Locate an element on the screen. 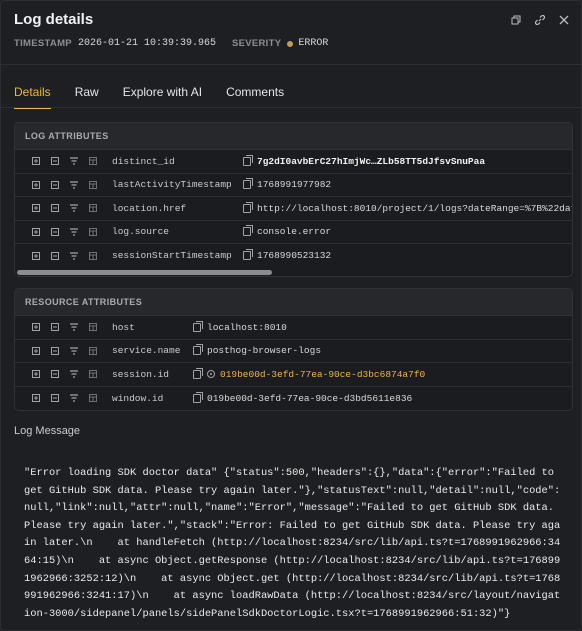 The width and height of the screenshot is (582, 631). tab-explore-with-ai: Explore with AI is located at coordinates (162, 97).